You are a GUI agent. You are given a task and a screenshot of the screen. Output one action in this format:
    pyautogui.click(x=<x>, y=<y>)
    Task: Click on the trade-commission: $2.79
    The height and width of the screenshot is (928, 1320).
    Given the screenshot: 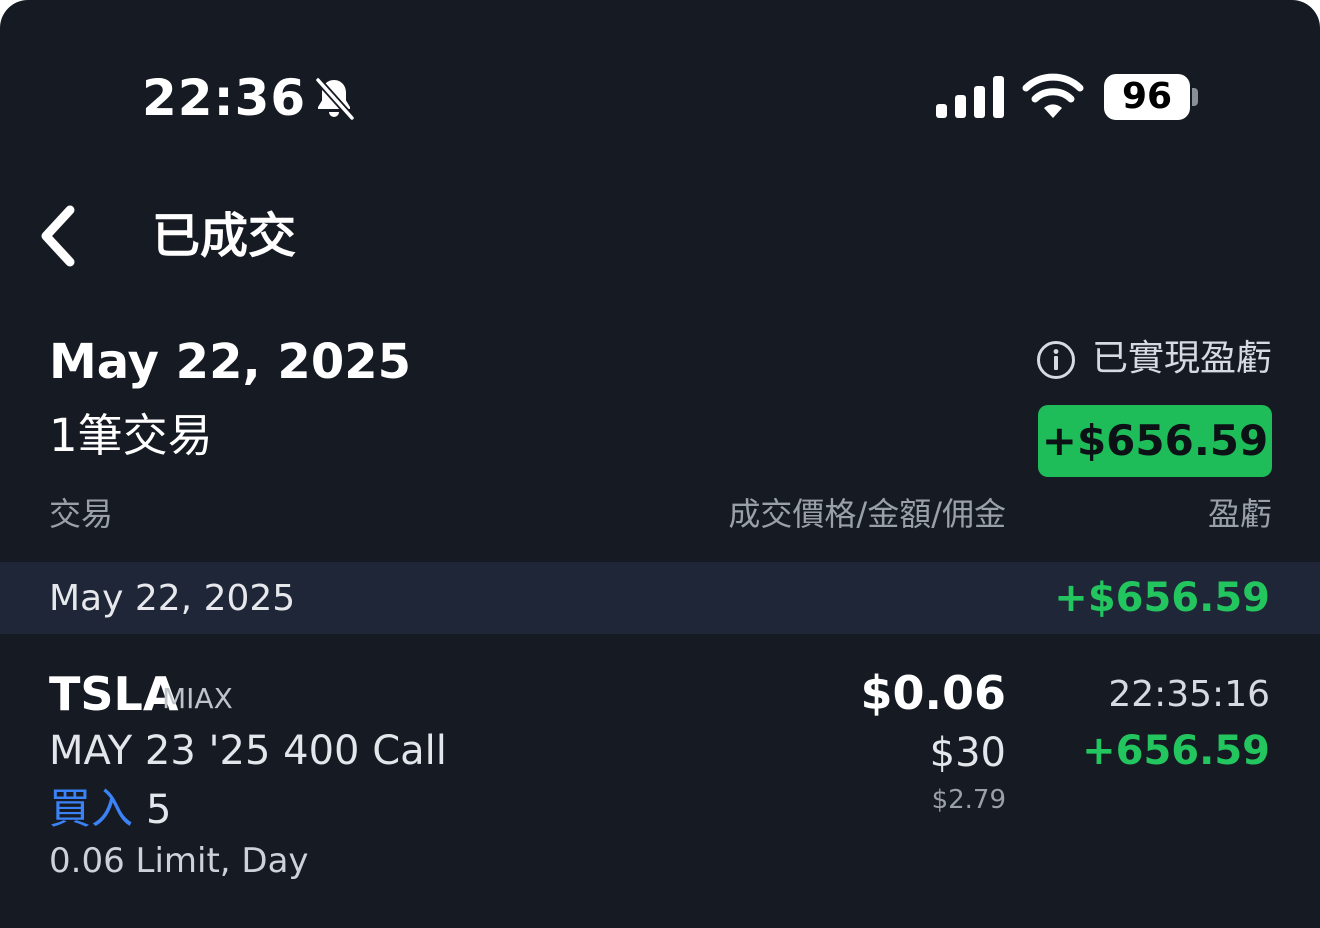 What is the action you would take?
    pyautogui.click(x=968, y=800)
    